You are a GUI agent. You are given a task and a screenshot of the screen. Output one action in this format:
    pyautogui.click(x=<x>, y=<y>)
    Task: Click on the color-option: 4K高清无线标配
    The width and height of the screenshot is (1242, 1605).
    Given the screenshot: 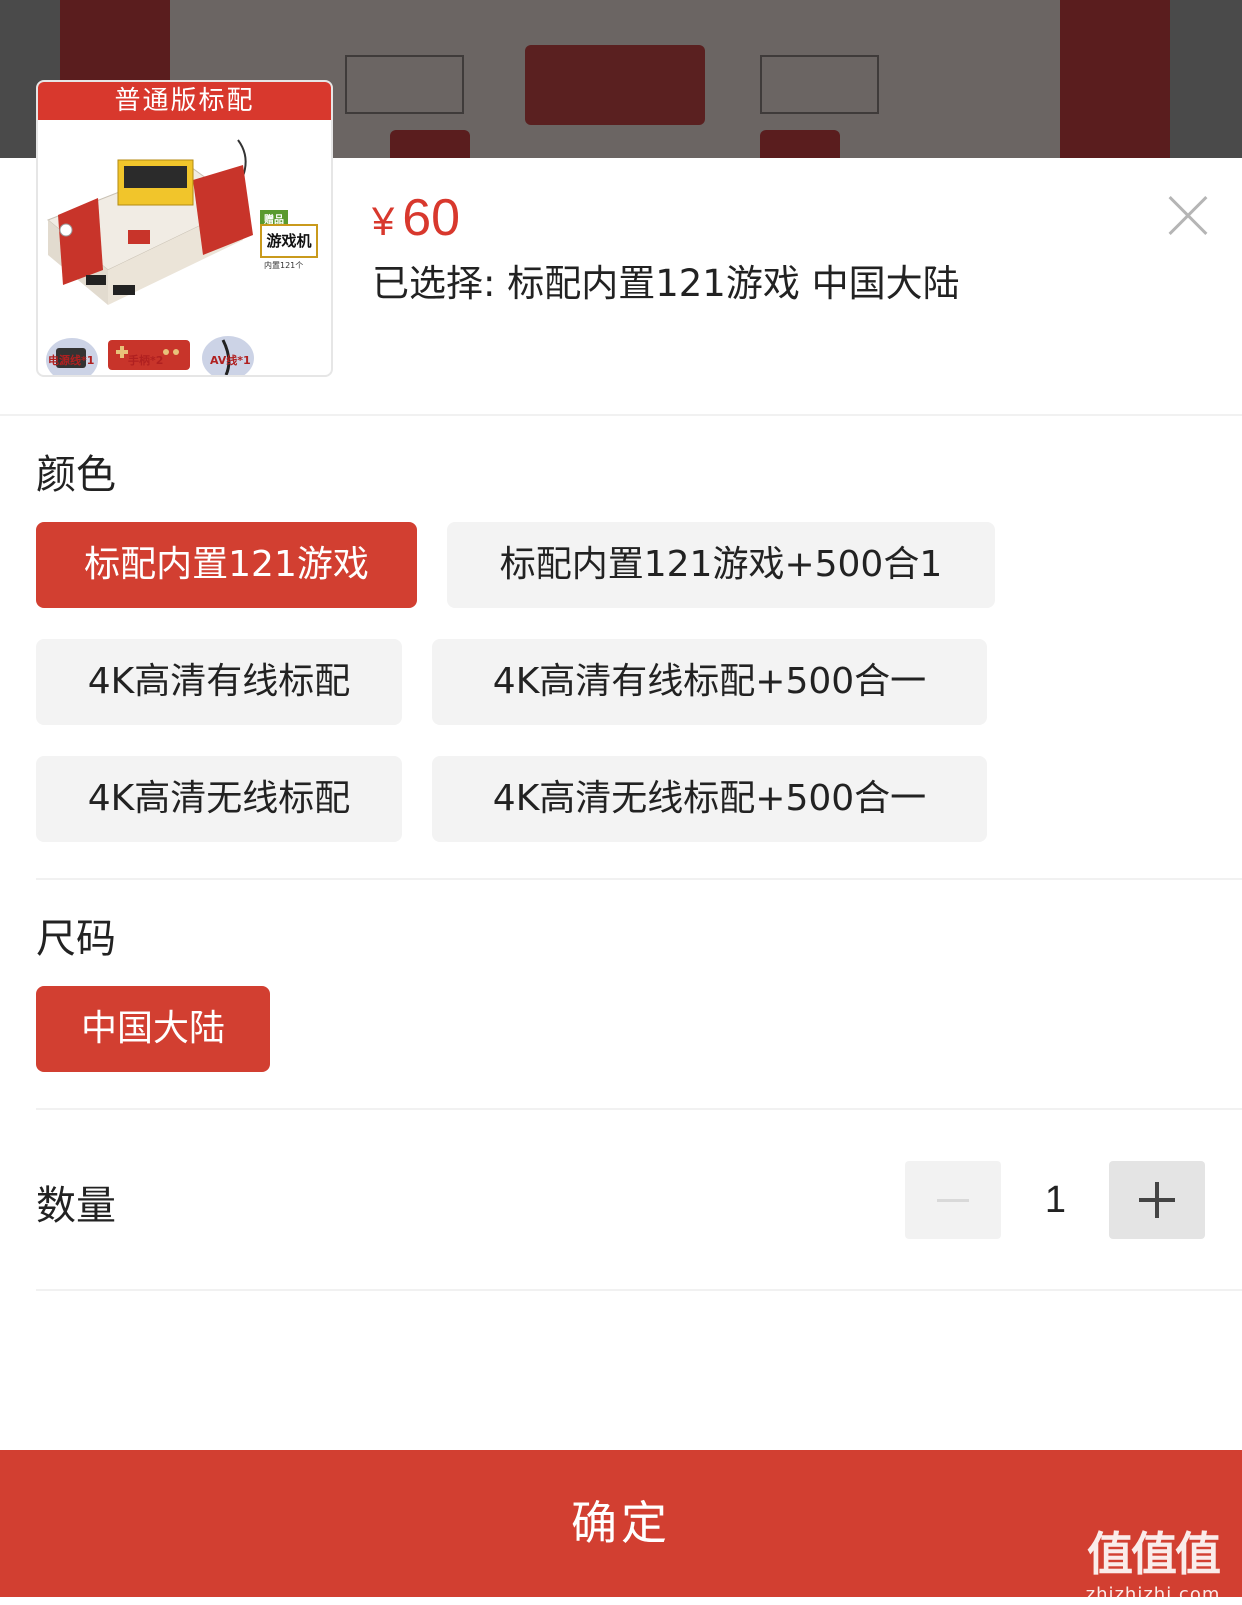 What is the action you would take?
    pyautogui.click(x=219, y=799)
    